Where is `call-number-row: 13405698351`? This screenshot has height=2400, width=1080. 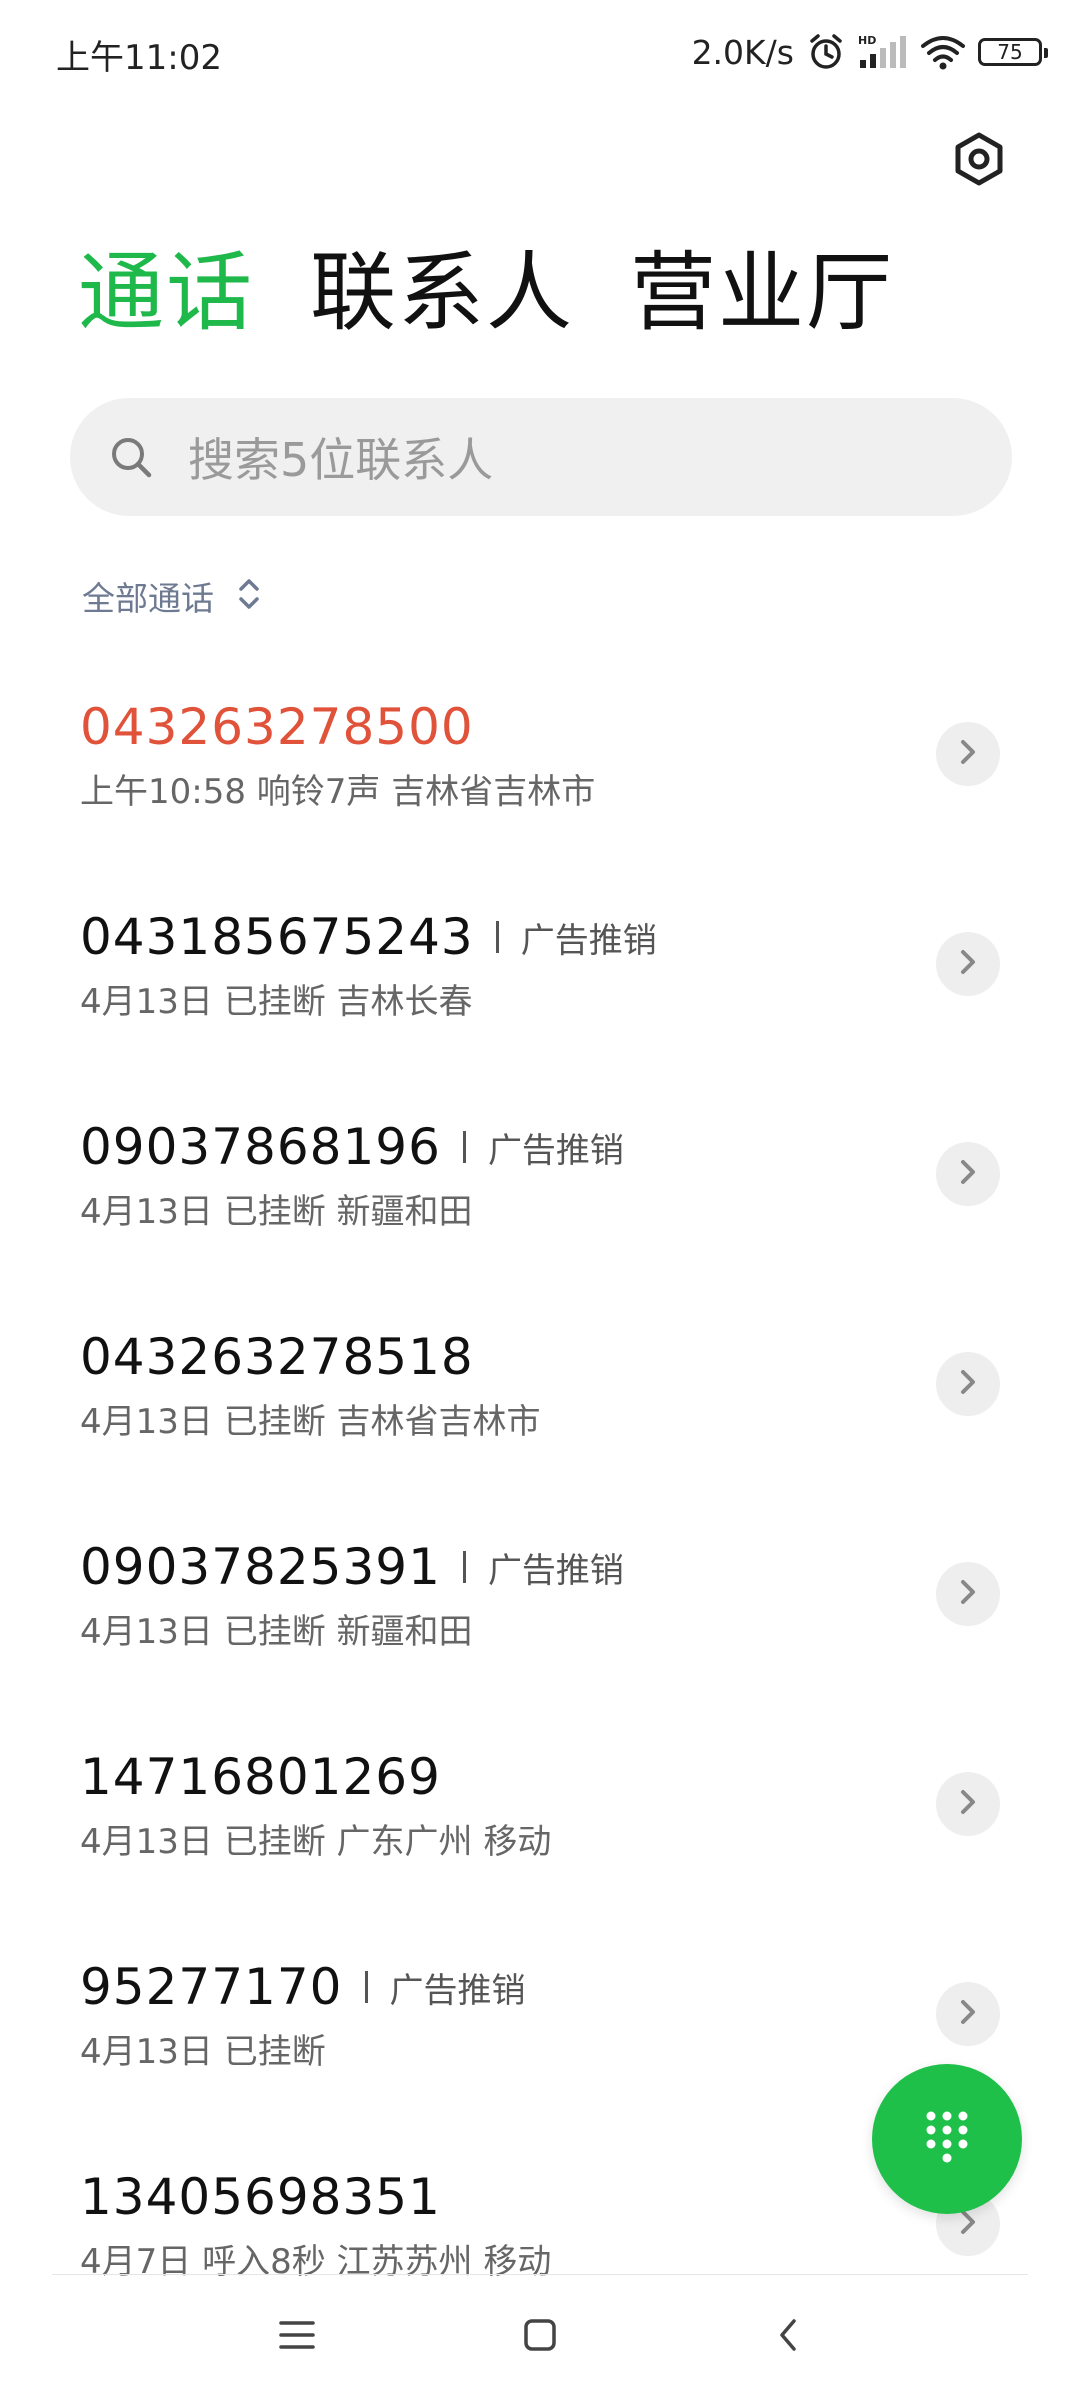 call-number-row: 13405698351 is located at coordinates (260, 2197).